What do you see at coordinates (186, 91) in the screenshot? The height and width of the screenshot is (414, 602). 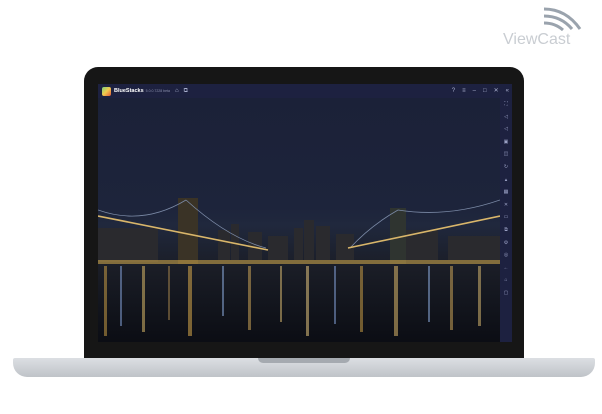 I see `multi-instance-icon: ⧉` at bounding box center [186, 91].